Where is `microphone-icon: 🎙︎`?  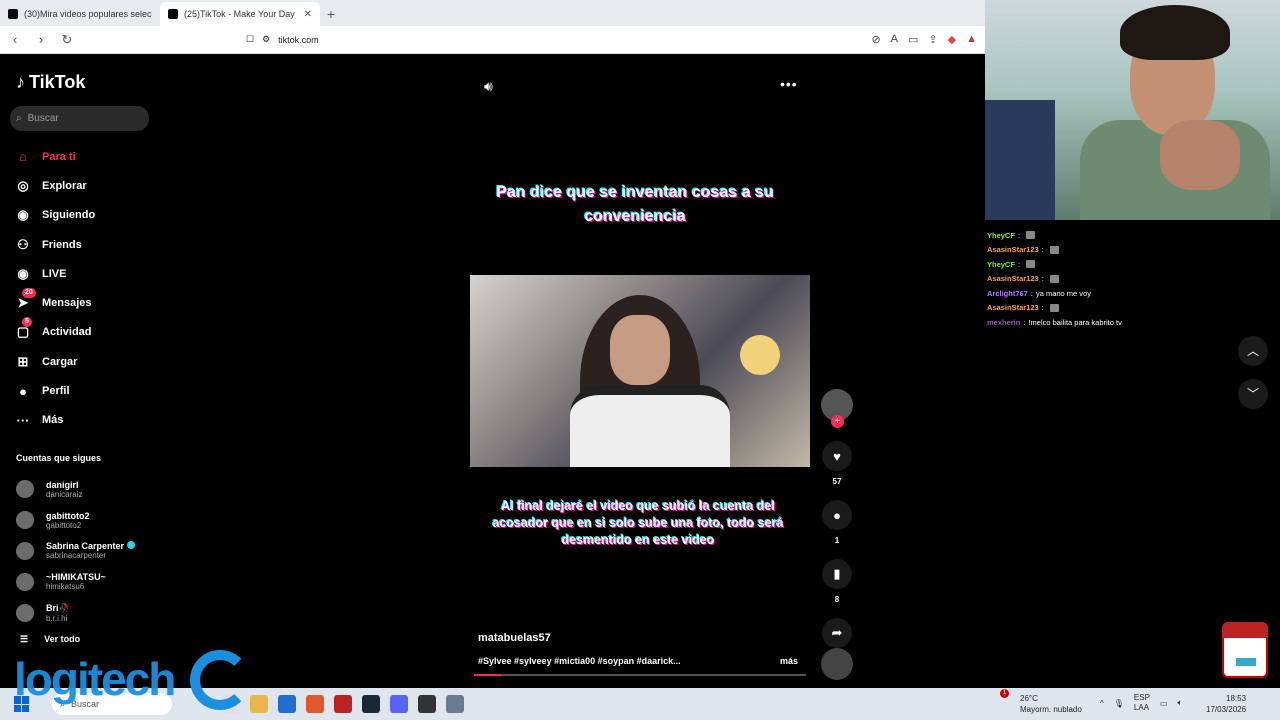
microphone-icon: 🎙︎ is located at coordinates (1119, 703).